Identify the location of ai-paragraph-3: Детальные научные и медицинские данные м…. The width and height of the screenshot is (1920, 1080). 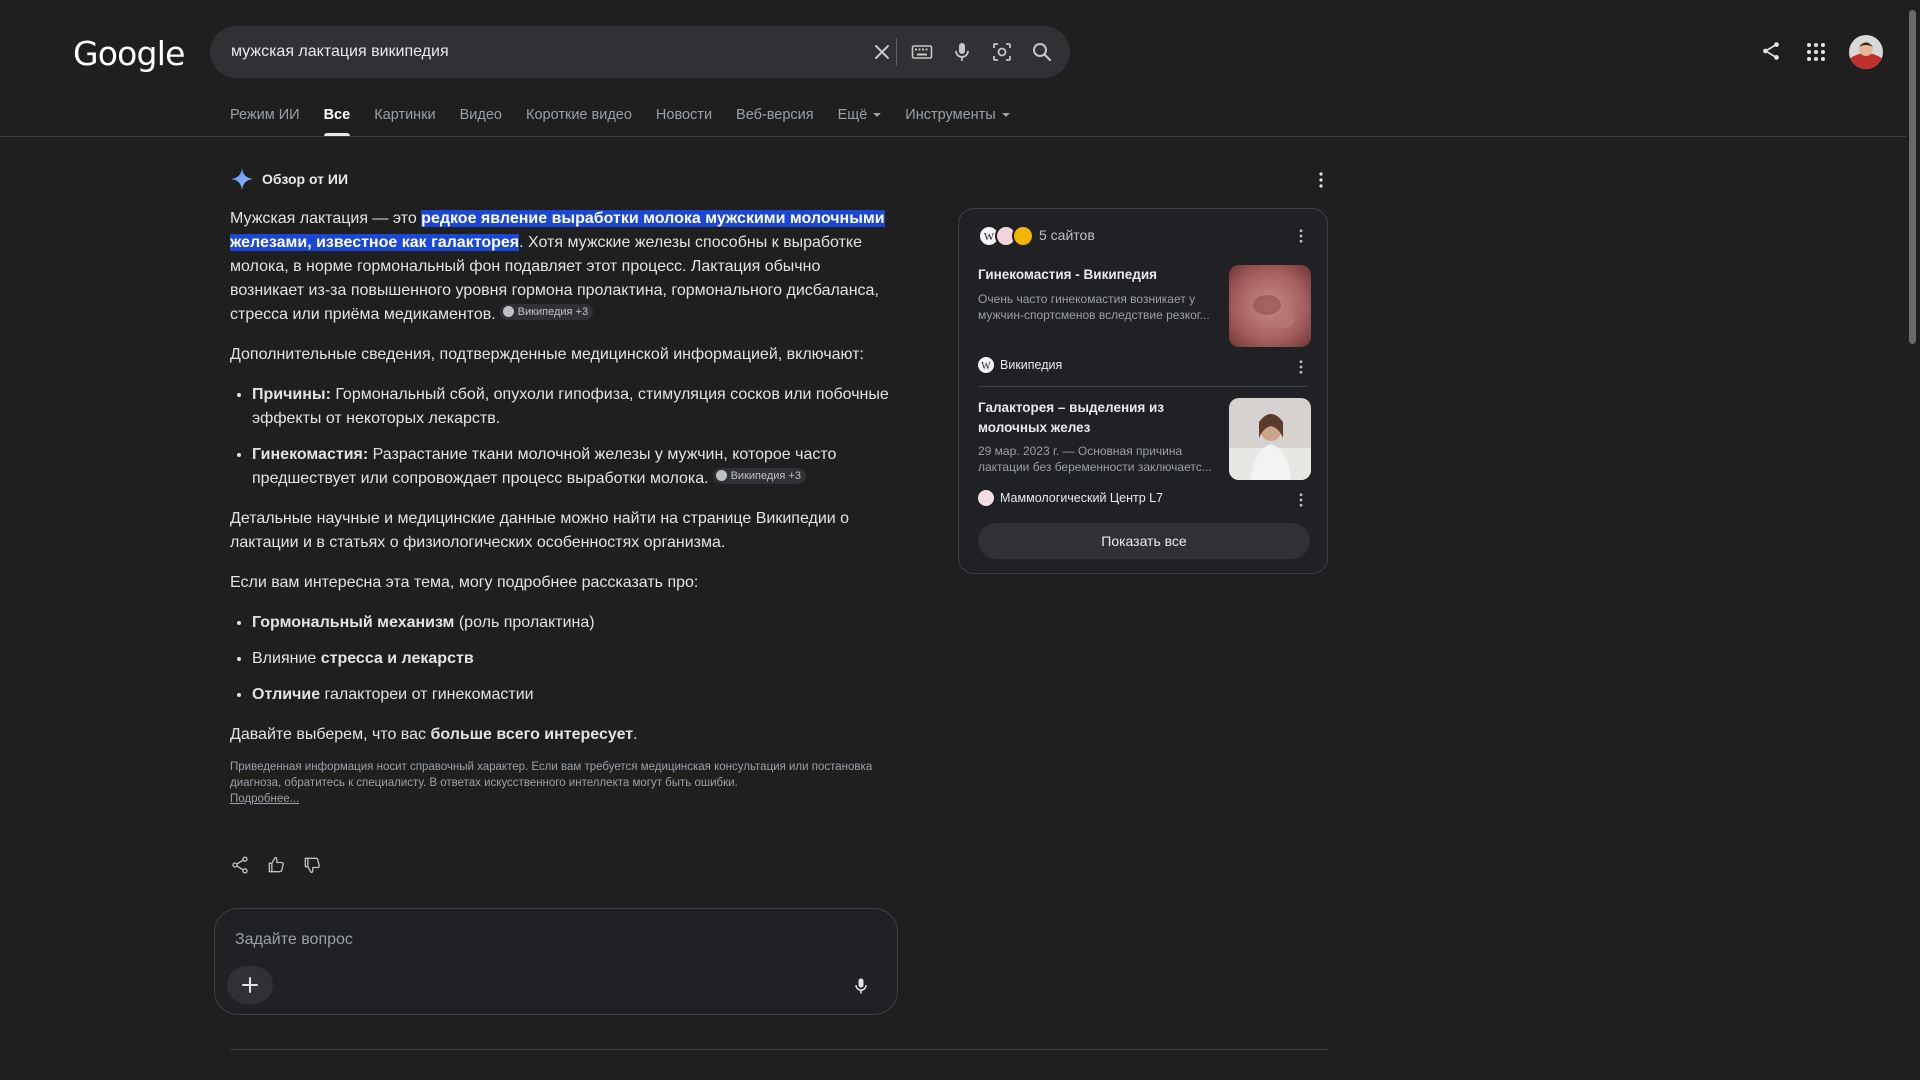
(540, 530).